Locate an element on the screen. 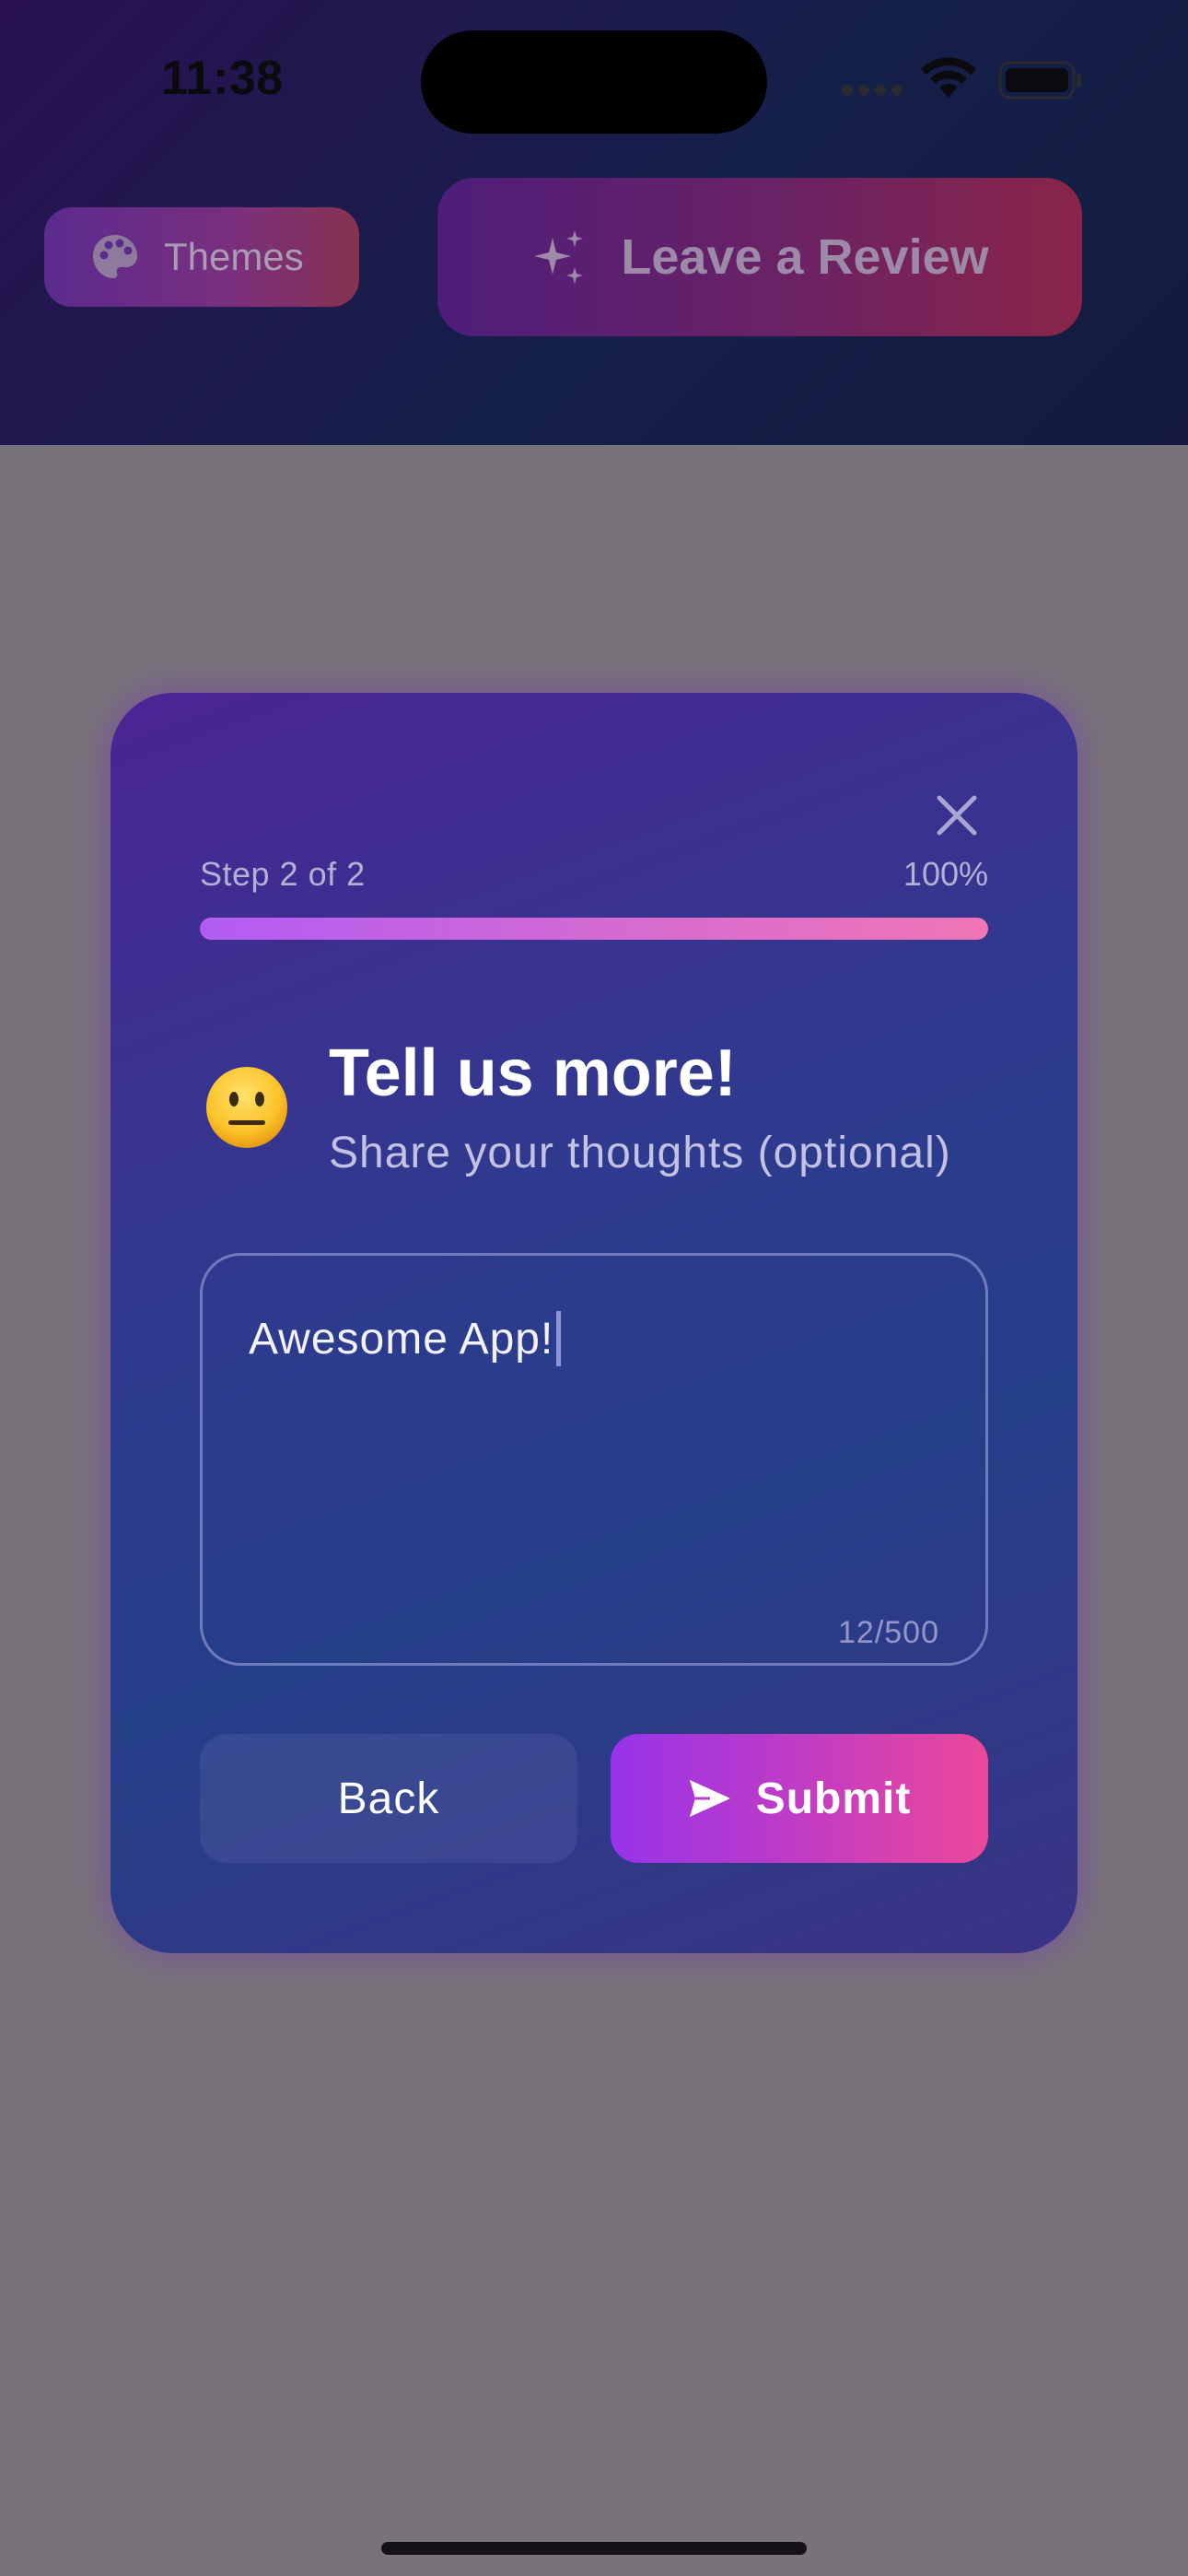  step-label: Step 2 of 2 is located at coordinates (283, 874).